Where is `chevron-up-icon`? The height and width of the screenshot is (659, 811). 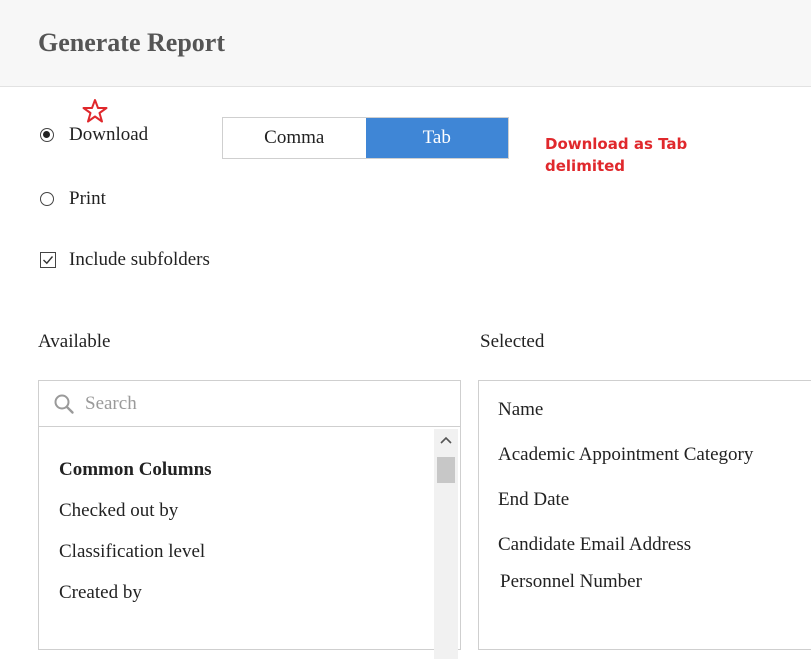 chevron-up-icon is located at coordinates (446, 440).